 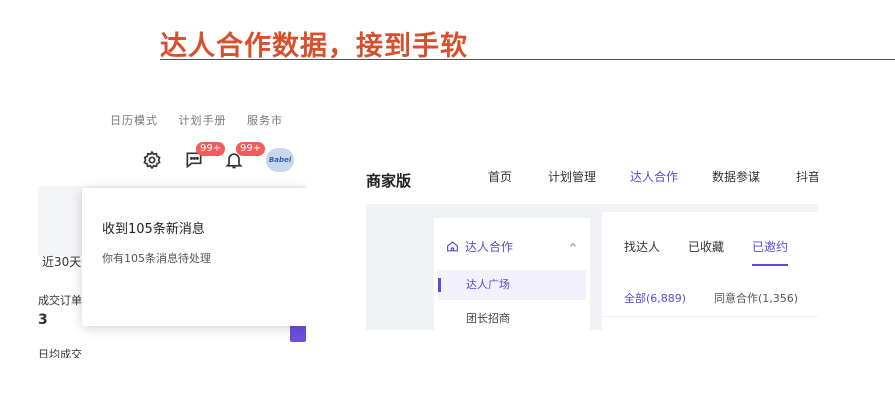 I want to click on nav-item-cooperation: 达人合作, so click(x=654, y=176).